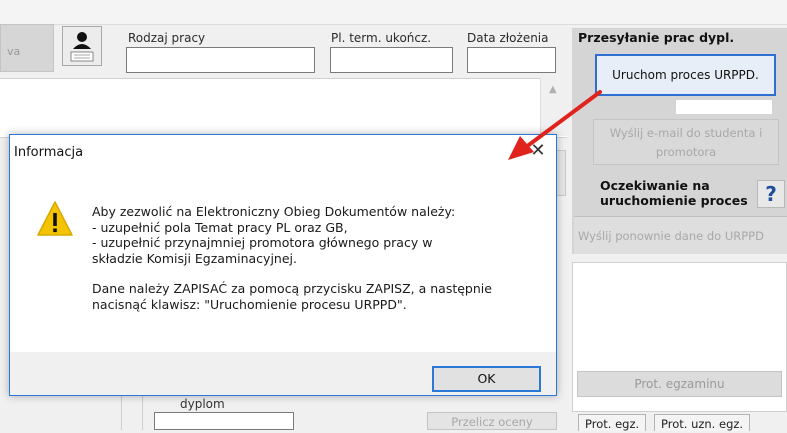 This screenshot has width=787, height=433. I want to click on resend-urppd-button: Wyślij ponownie dane do URPPD, so click(680, 235).